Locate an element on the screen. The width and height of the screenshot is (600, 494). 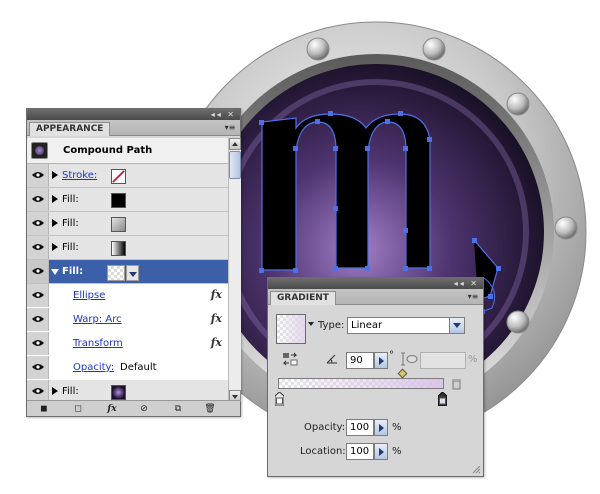
fill-label-selected: Fill: is located at coordinates (73, 271).